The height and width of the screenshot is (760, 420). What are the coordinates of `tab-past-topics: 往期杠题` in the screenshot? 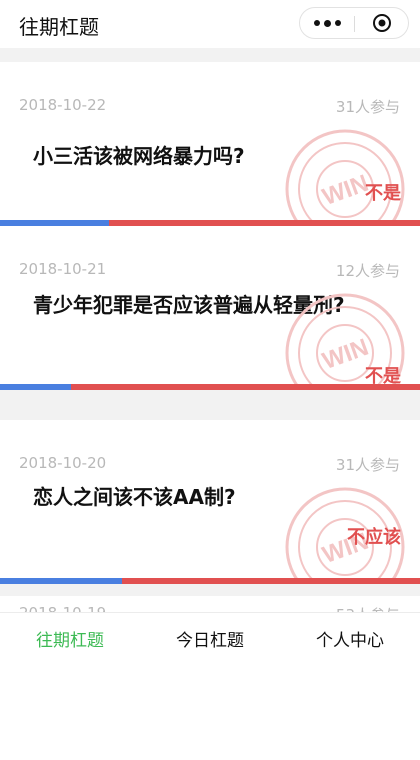 It's located at (70, 641).